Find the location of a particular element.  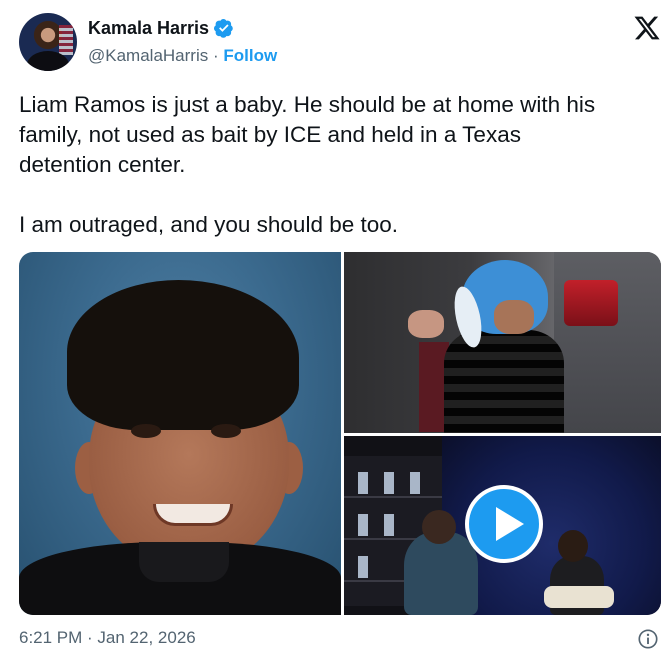

portrait-collar is located at coordinates (184, 562).